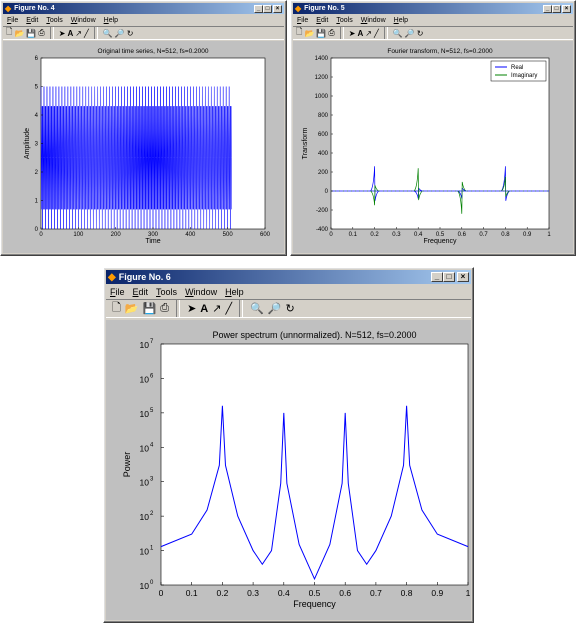 The image size is (576, 623). What do you see at coordinates (483, 235) in the screenshot?
I see `x-tick-label: 0.7` at bounding box center [483, 235].